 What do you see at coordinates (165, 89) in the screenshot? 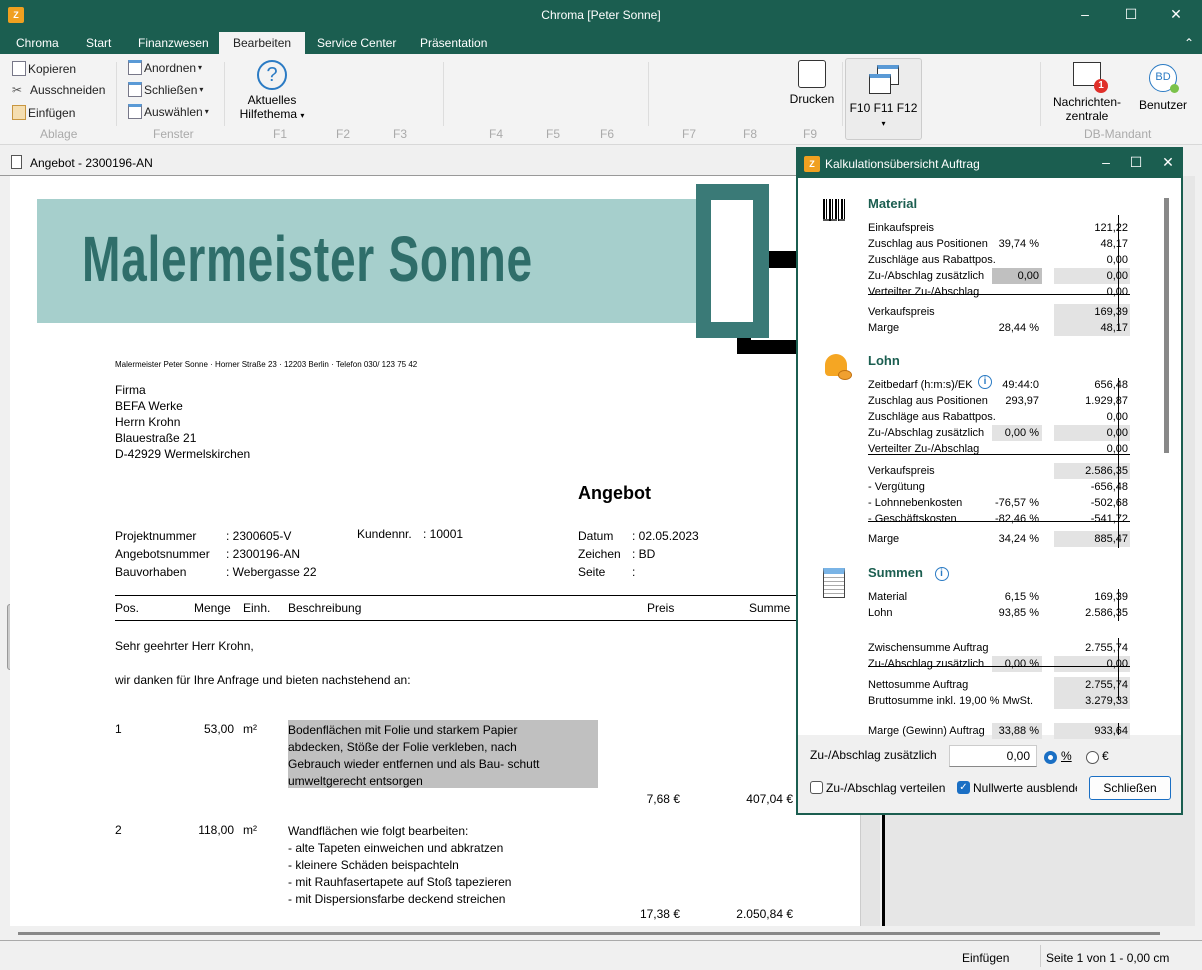
I see `schliessen-menu-button: Schließen ▾` at bounding box center [165, 89].